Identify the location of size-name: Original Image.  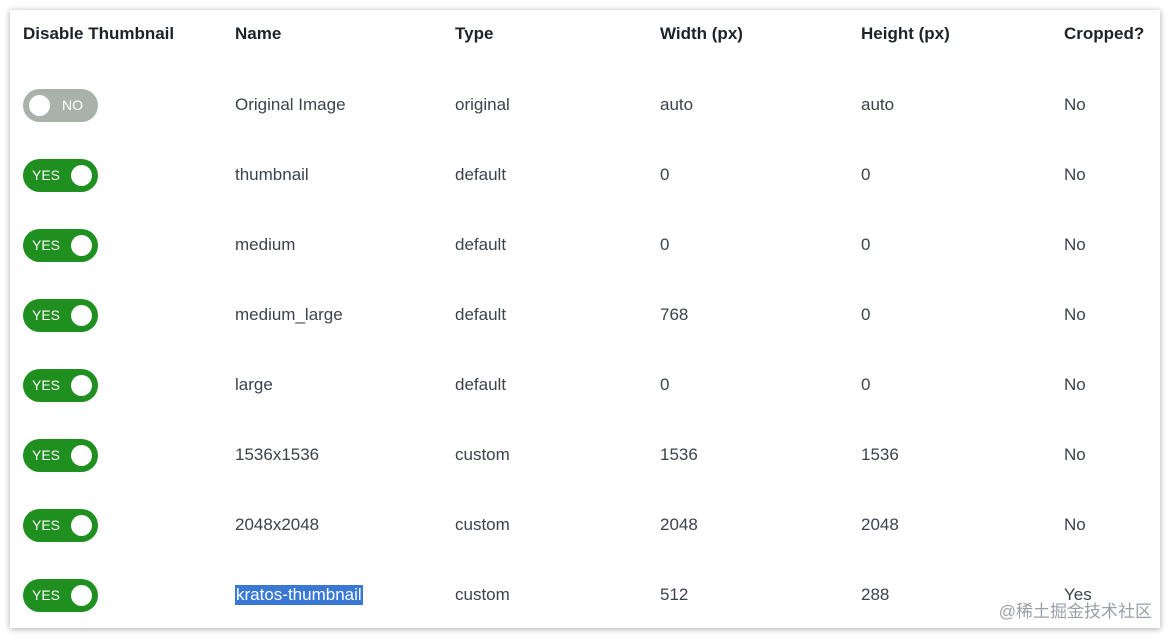
(290, 104).